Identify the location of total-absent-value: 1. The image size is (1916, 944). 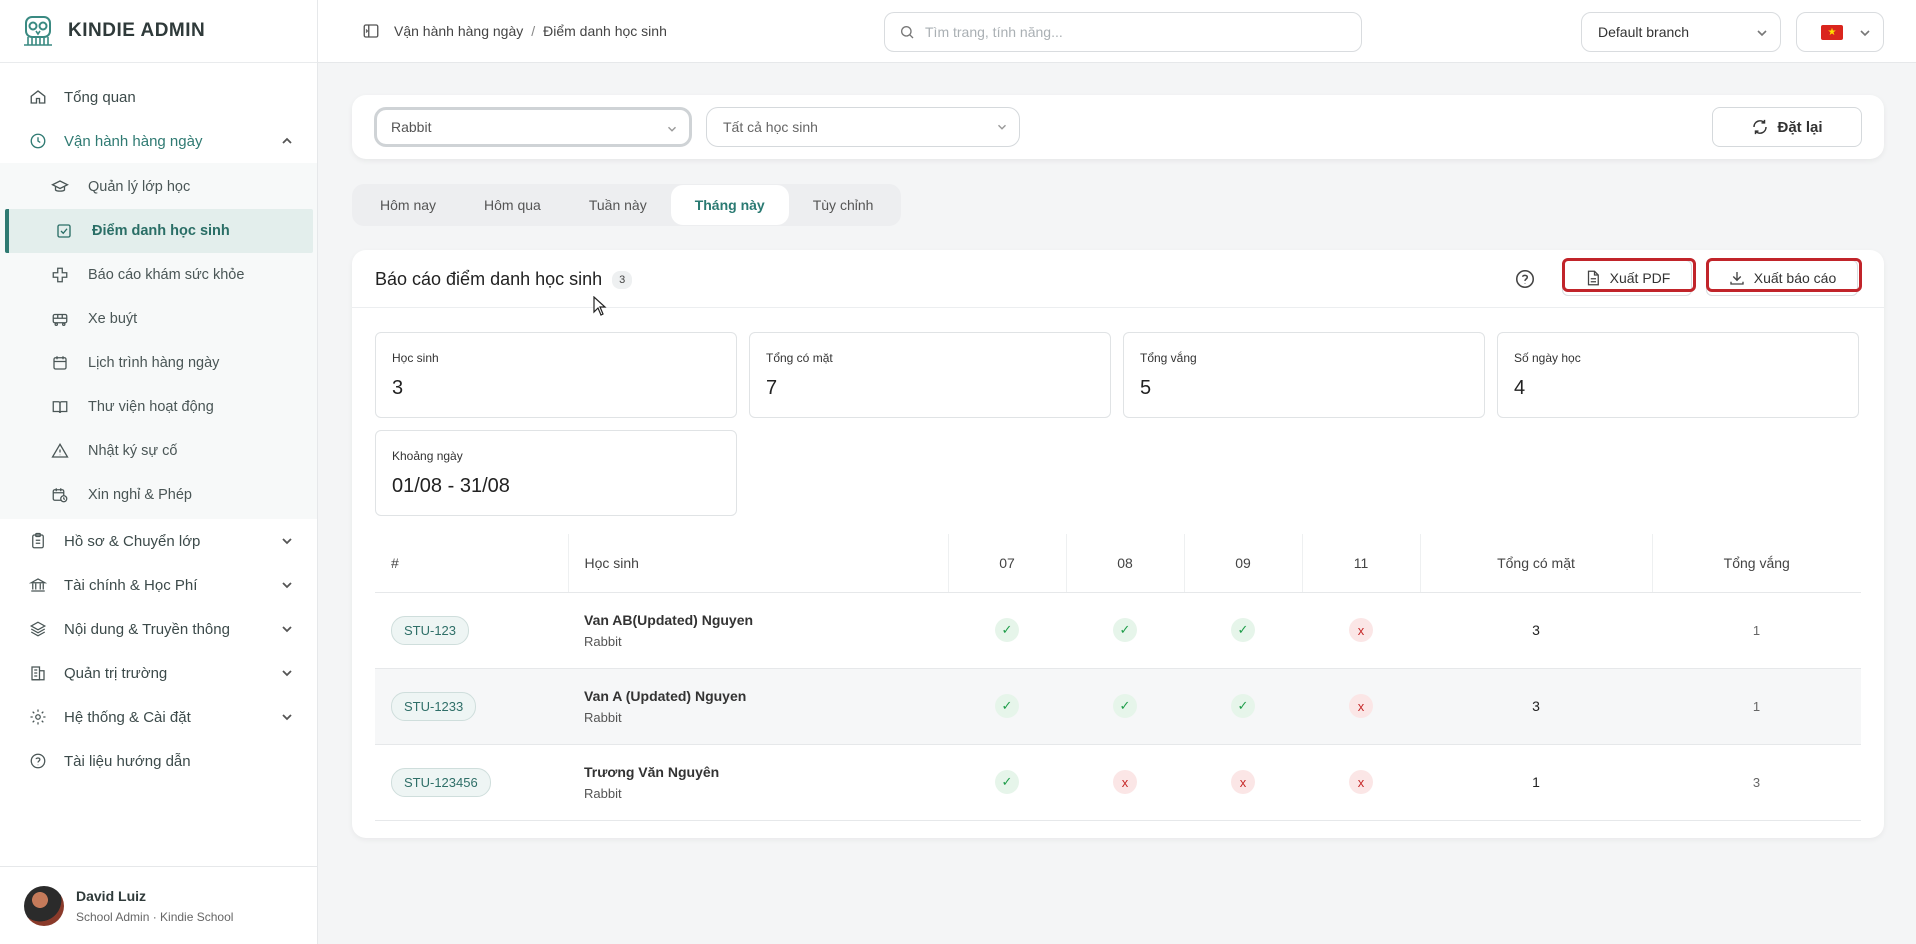
(1756, 706).